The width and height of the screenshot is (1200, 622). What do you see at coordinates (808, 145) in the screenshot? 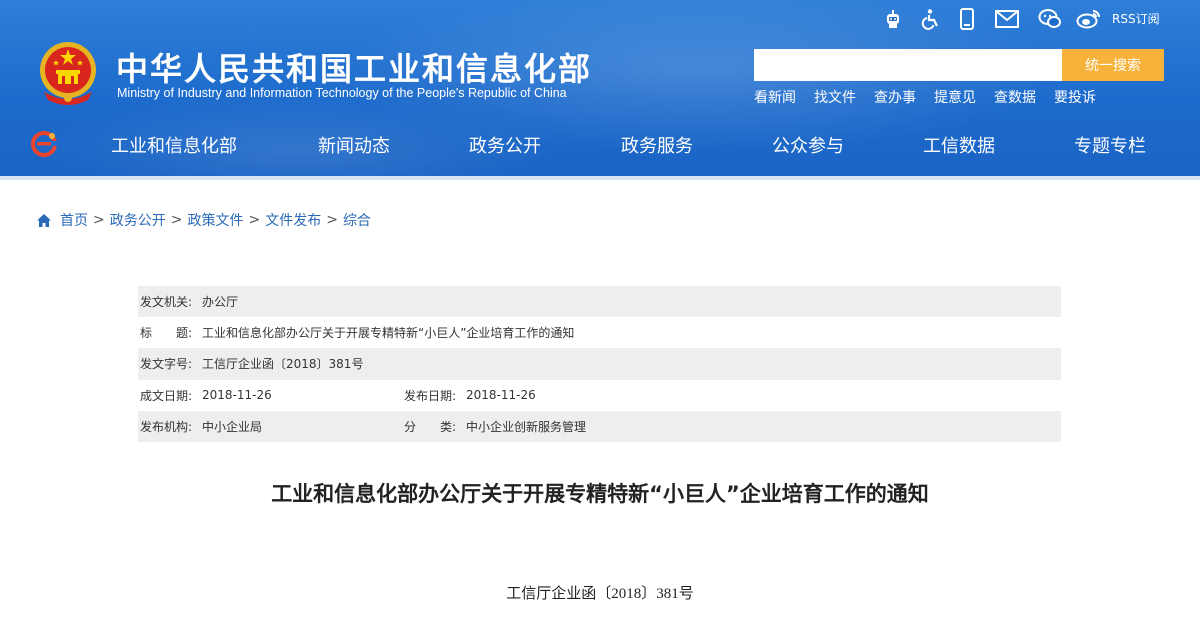
I see `nav-participation: 公众参与` at bounding box center [808, 145].